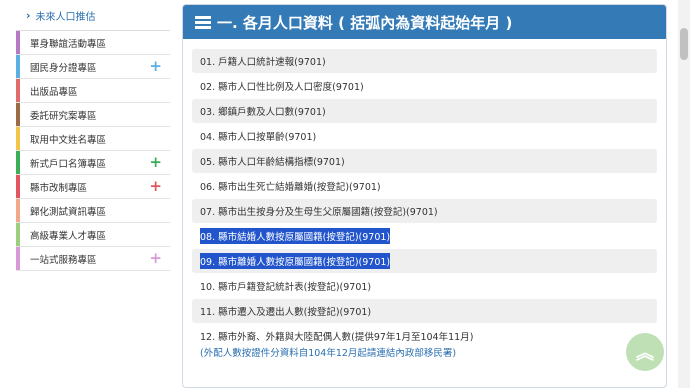 This screenshot has width=690, height=388. I want to click on sidebar-item: 單身聯誼活動專區, so click(93, 43).